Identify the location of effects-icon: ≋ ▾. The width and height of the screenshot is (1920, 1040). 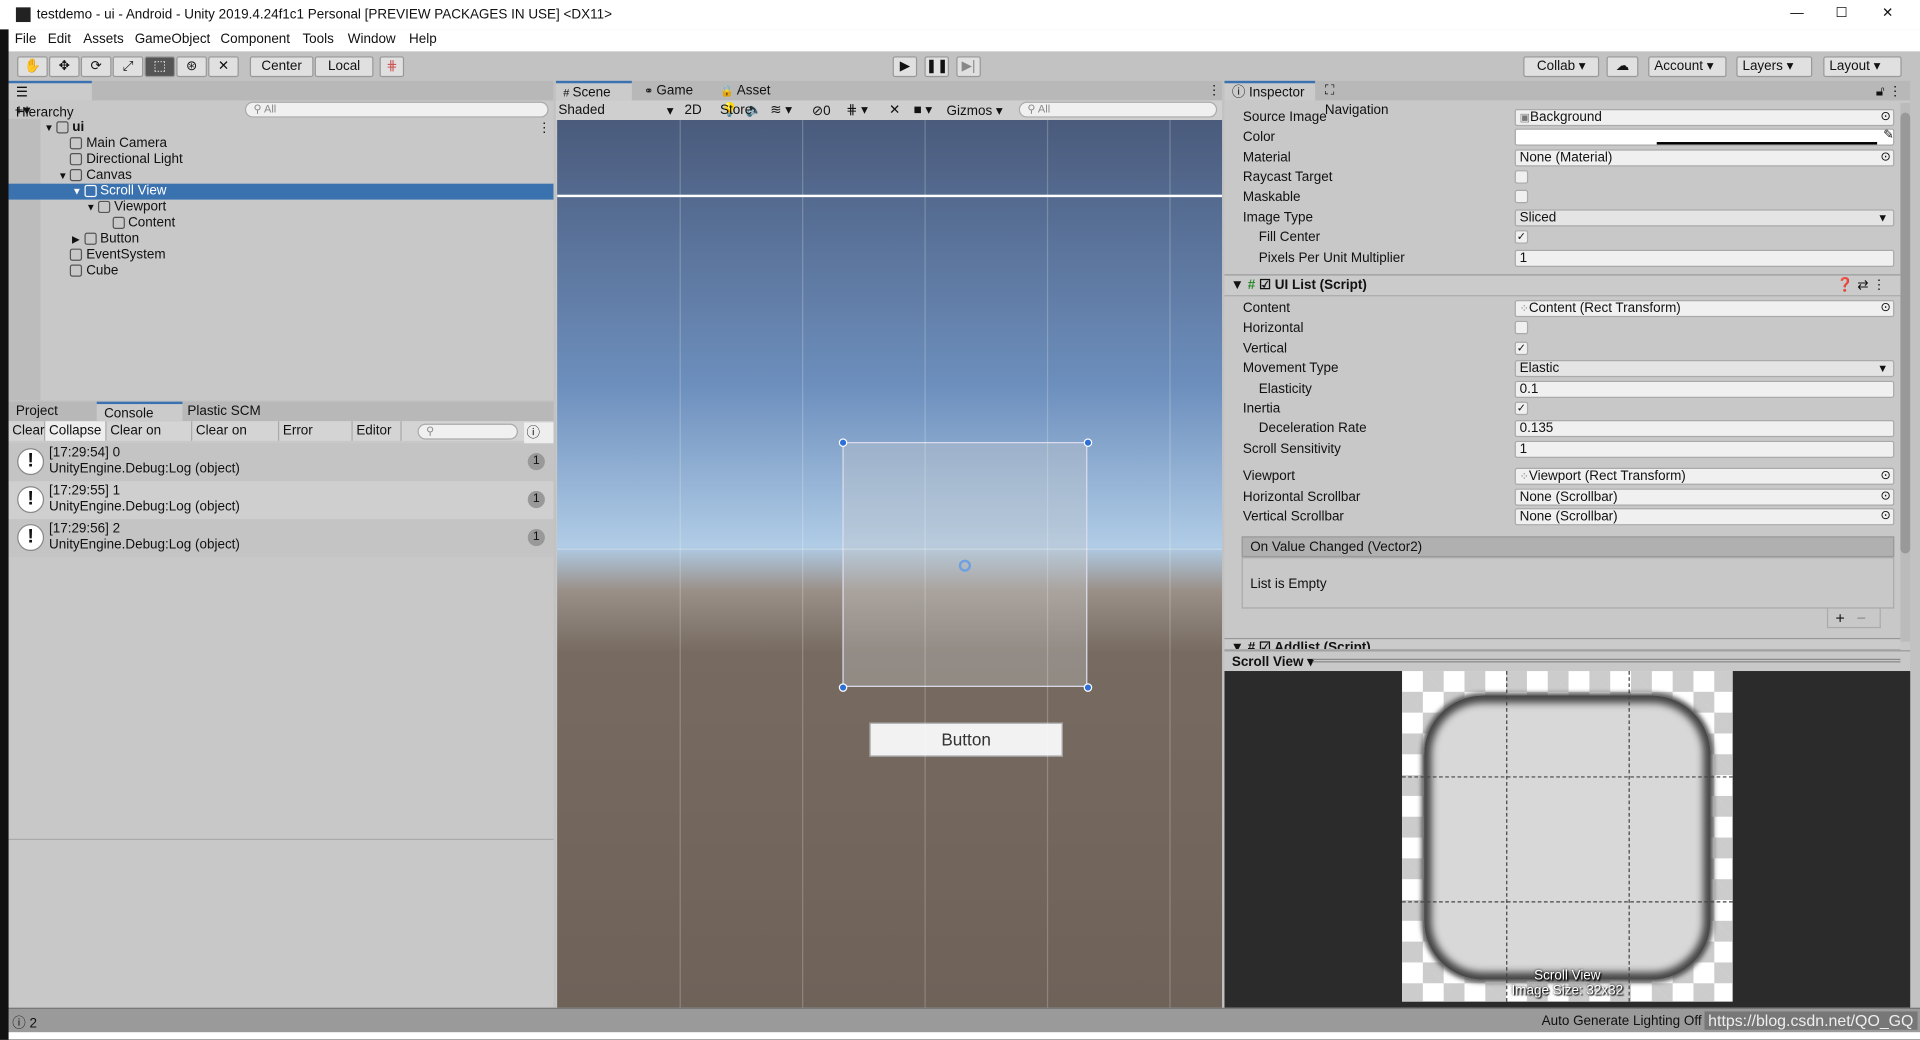
(781, 110).